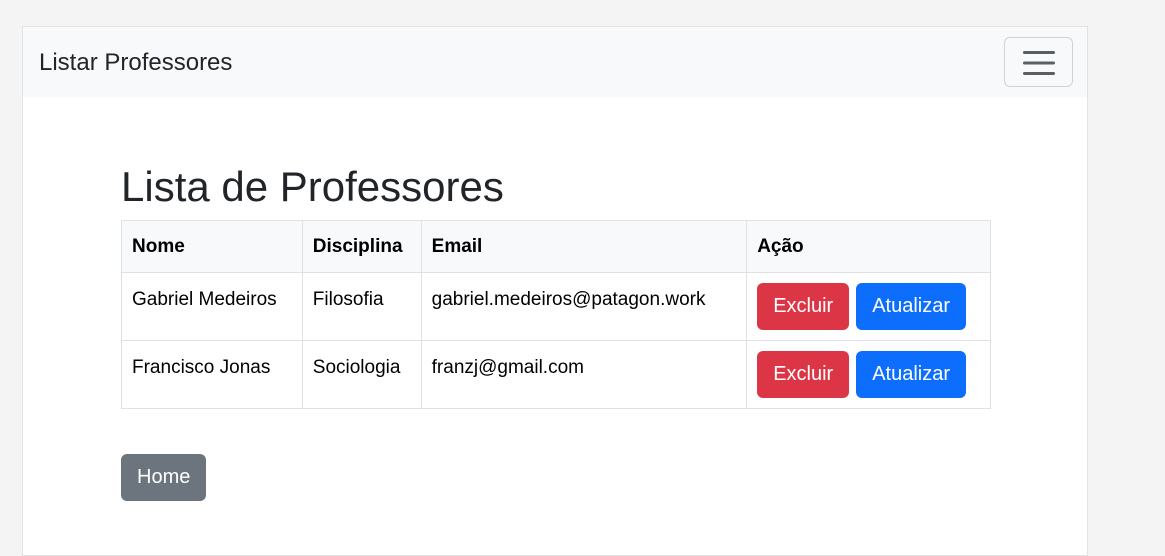 The image size is (1165, 556). What do you see at coordinates (584, 306) in the screenshot?
I see `cell-email: gabriel.medeiros@patagon.work` at bounding box center [584, 306].